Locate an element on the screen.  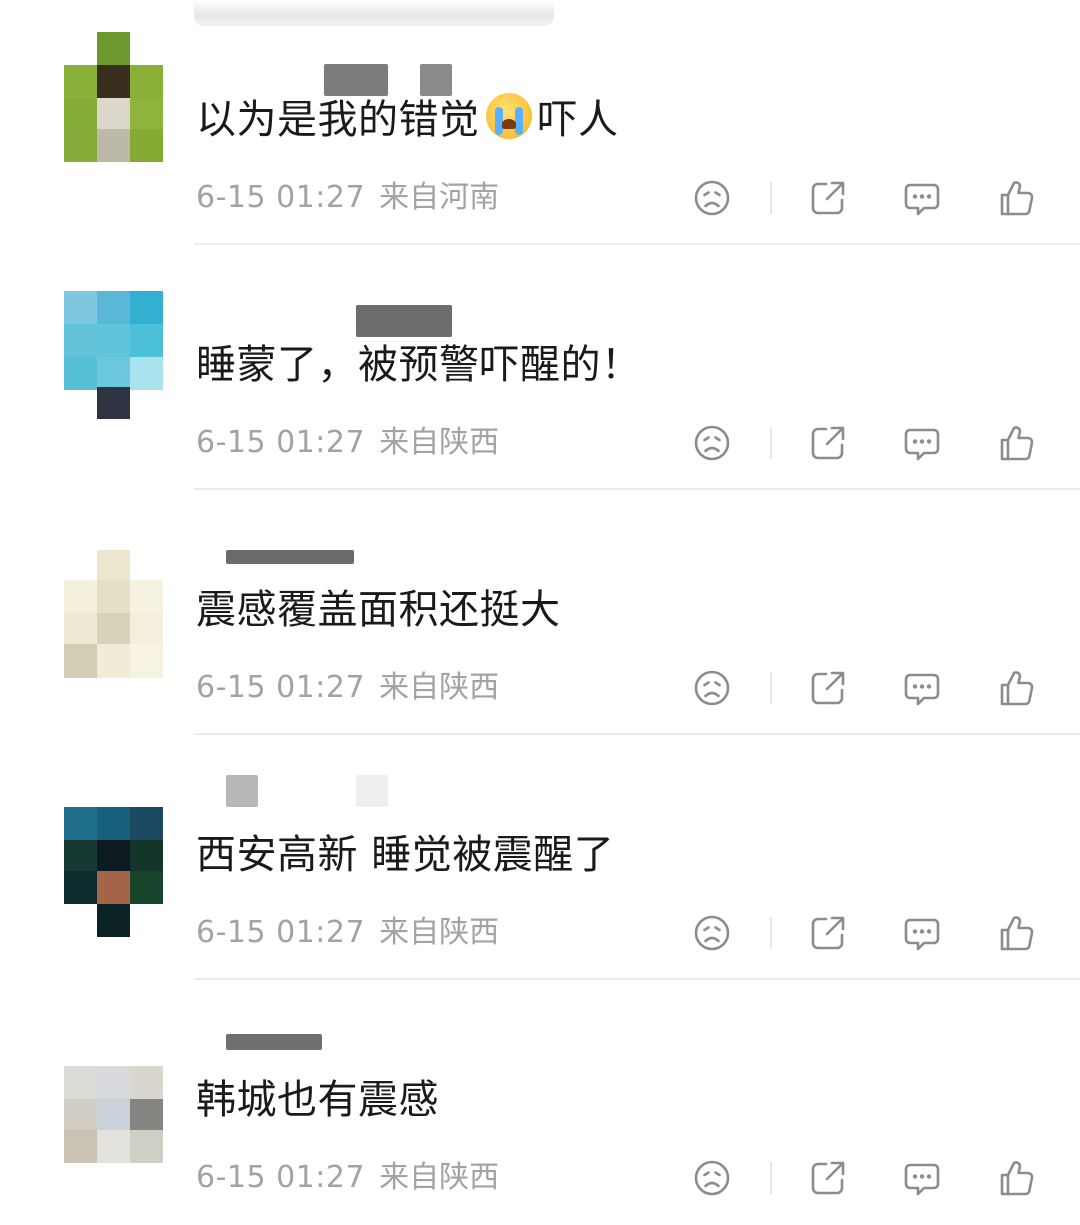
comment-text: 睡蒙了，被预警吓醒的！ is located at coordinates (419, 365).